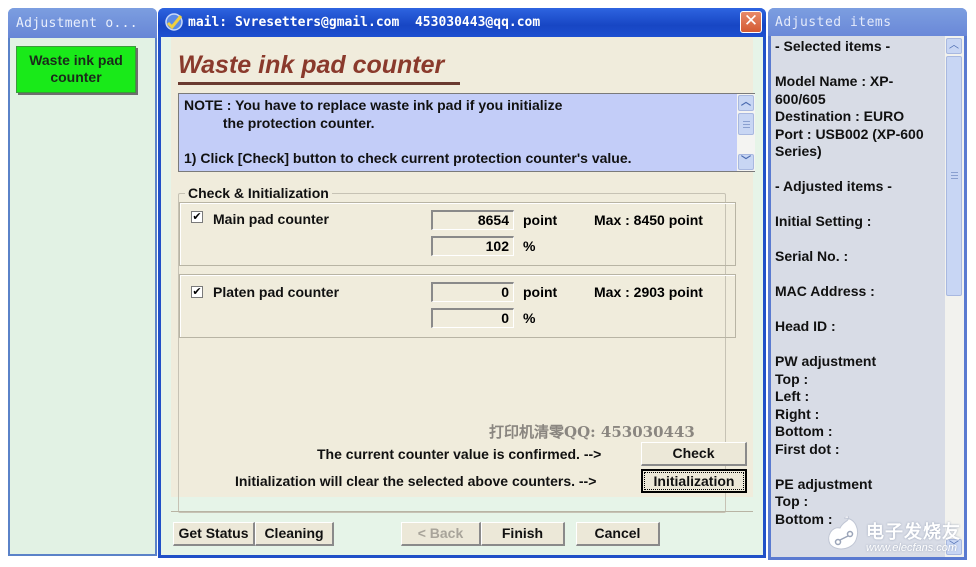  Describe the element at coordinates (197, 217) in the screenshot. I see `main-pad-checkbox: ✔` at that location.